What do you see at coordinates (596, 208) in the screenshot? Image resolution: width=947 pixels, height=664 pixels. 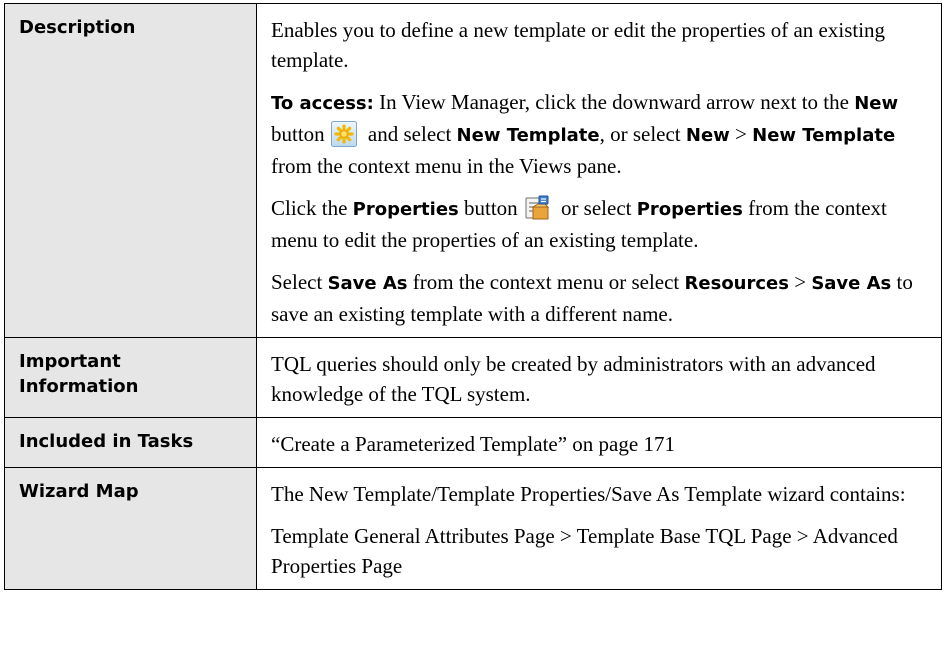 I see `text-fragment: or select` at bounding box center [596, 208].